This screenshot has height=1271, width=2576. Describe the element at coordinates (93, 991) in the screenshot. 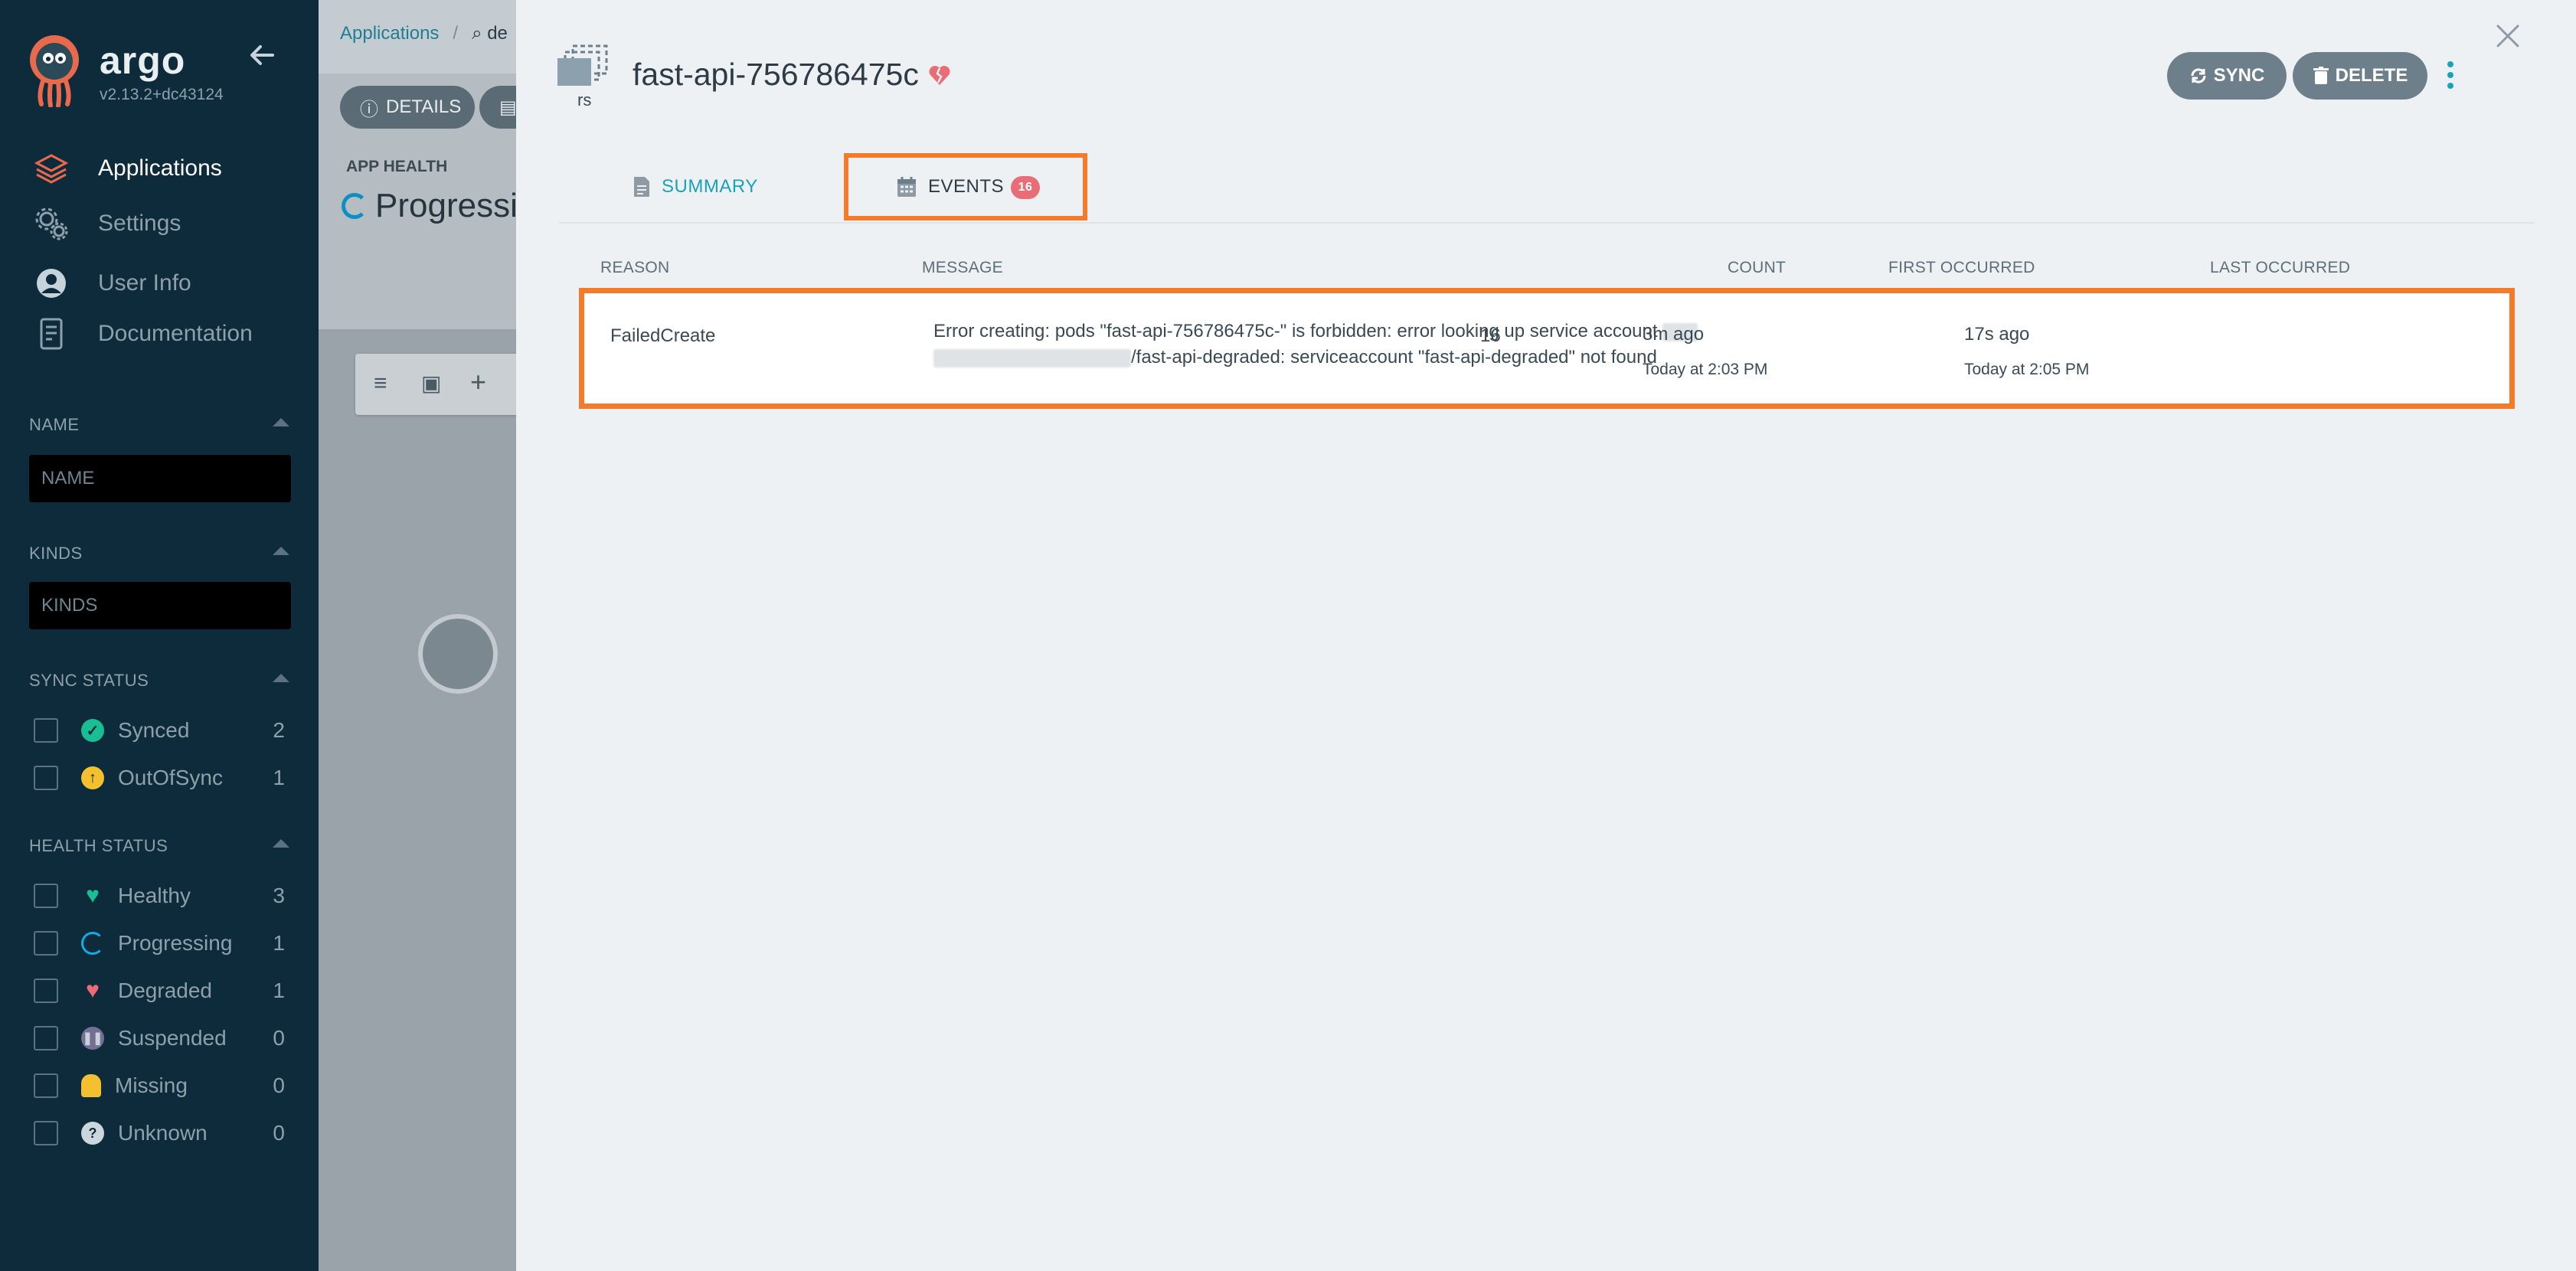

I see `broken-heart-icon: ♥` at that location.